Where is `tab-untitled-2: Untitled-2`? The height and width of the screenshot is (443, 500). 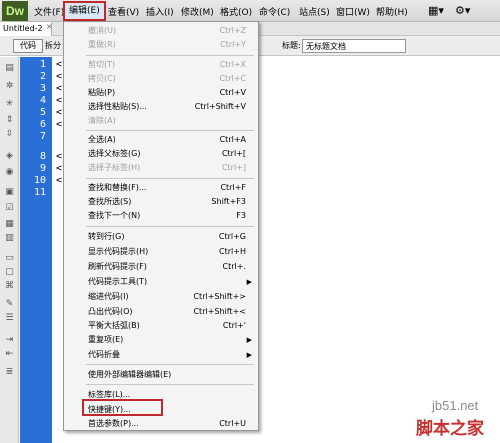 tab-untitled-2: Untitled-2 is located at coordinates (26, 29).